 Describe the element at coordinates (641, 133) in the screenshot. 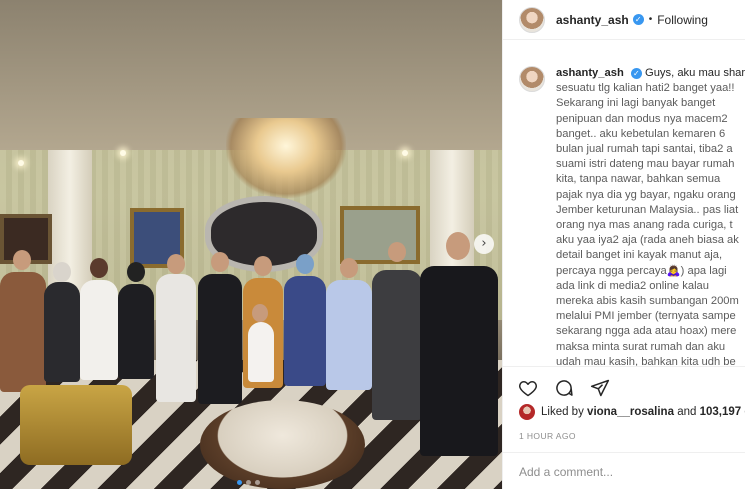

I see `caption-line: banget.. aku kebetulan kemaren 6` at that location.